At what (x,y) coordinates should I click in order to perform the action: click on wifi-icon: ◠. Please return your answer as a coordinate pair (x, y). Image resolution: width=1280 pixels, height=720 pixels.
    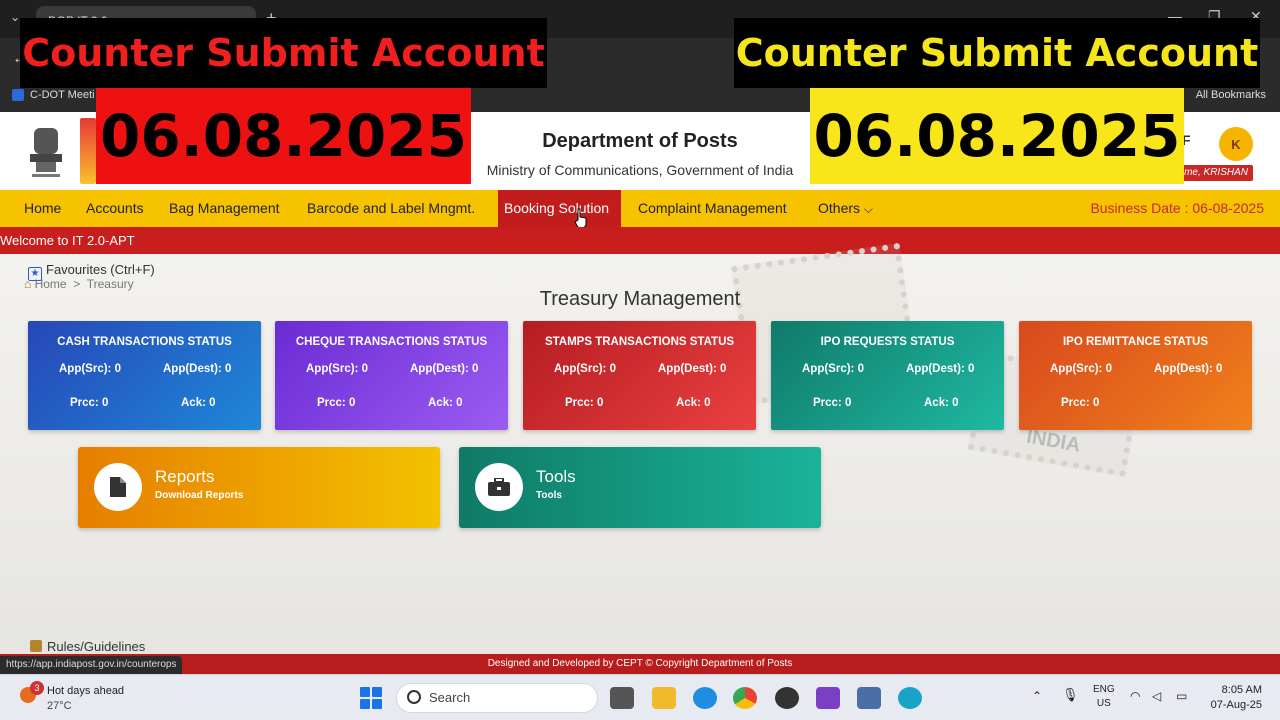
    Looking at the image, I should click on (1135, 696).